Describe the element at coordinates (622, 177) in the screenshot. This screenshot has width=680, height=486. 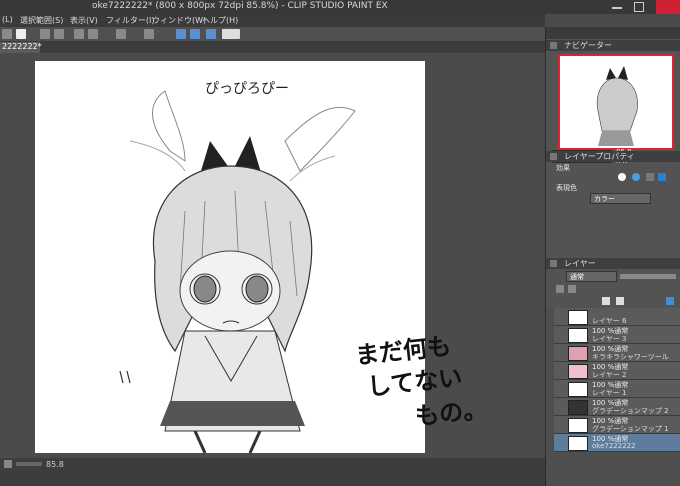
I see `effect-border-icon` at that location.